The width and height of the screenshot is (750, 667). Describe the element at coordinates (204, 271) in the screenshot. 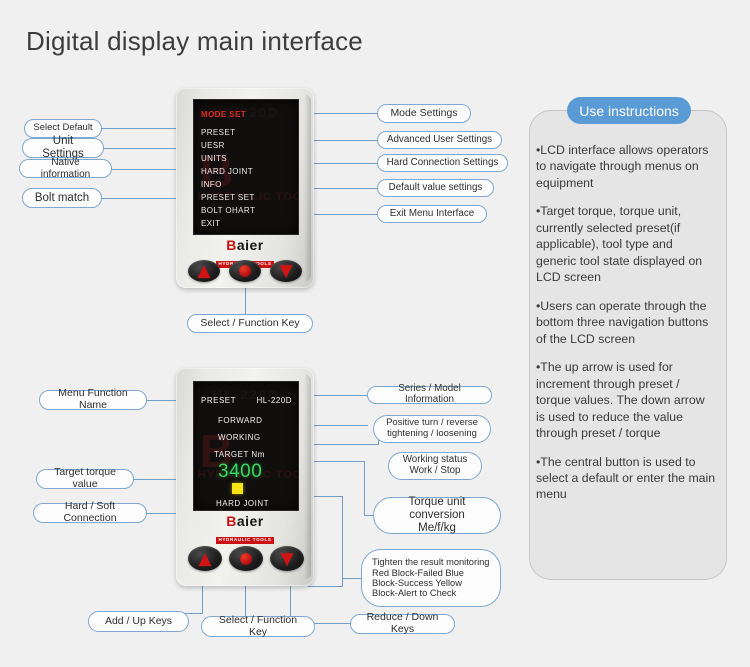

I see `top-device-up-button: ▲` at that location.